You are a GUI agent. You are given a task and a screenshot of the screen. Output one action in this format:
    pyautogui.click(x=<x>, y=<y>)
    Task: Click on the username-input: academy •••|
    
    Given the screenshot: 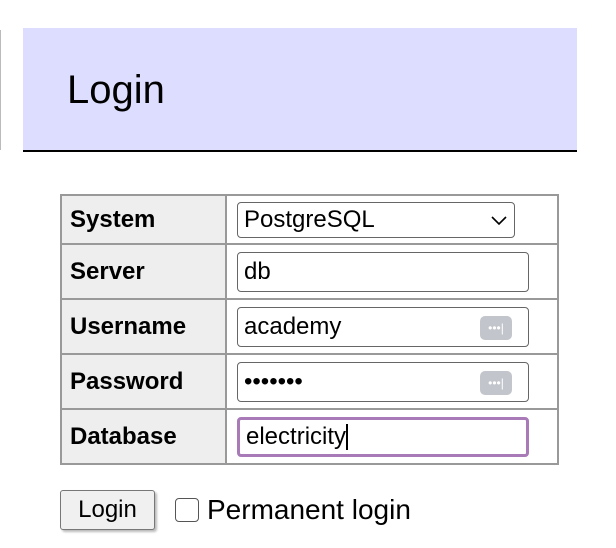 What is the action you would take?
    pyautogui.click(x=383, y=326)
    